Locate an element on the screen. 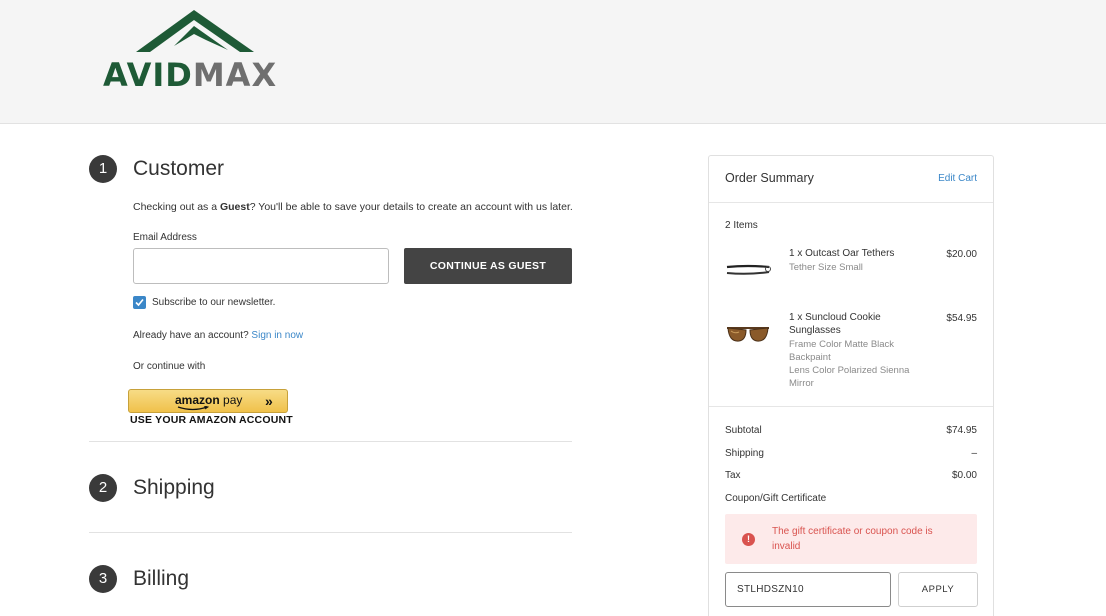 This screenshot has width=1106, height=616. item-detail: Backpaint is located at coordinates (810, 357).